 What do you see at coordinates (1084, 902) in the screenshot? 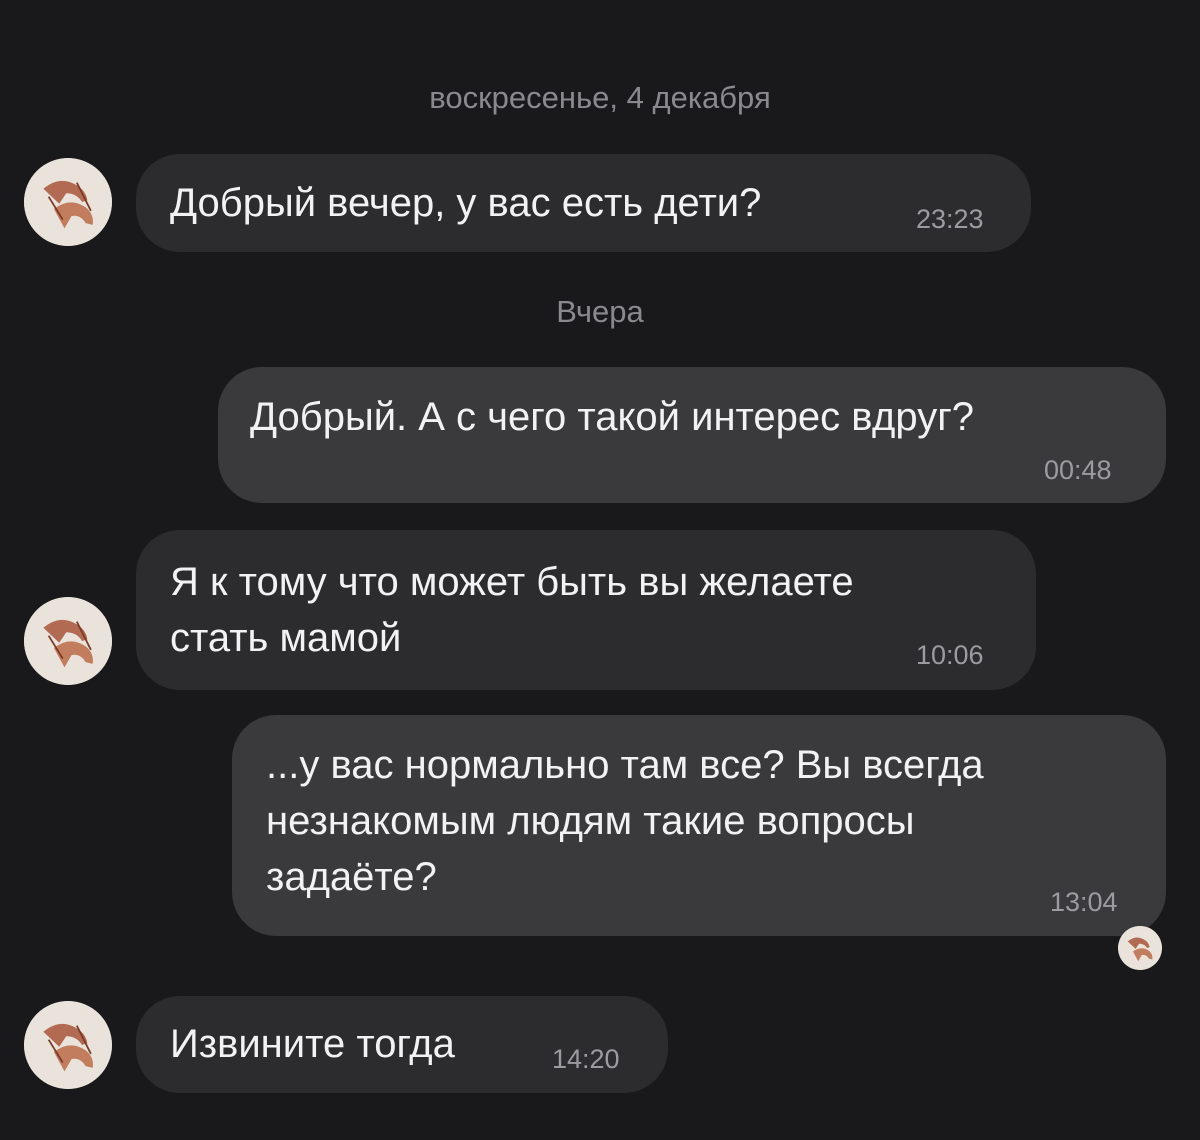
I see `message-time: 13:04` at bounding box center [1084, 902].